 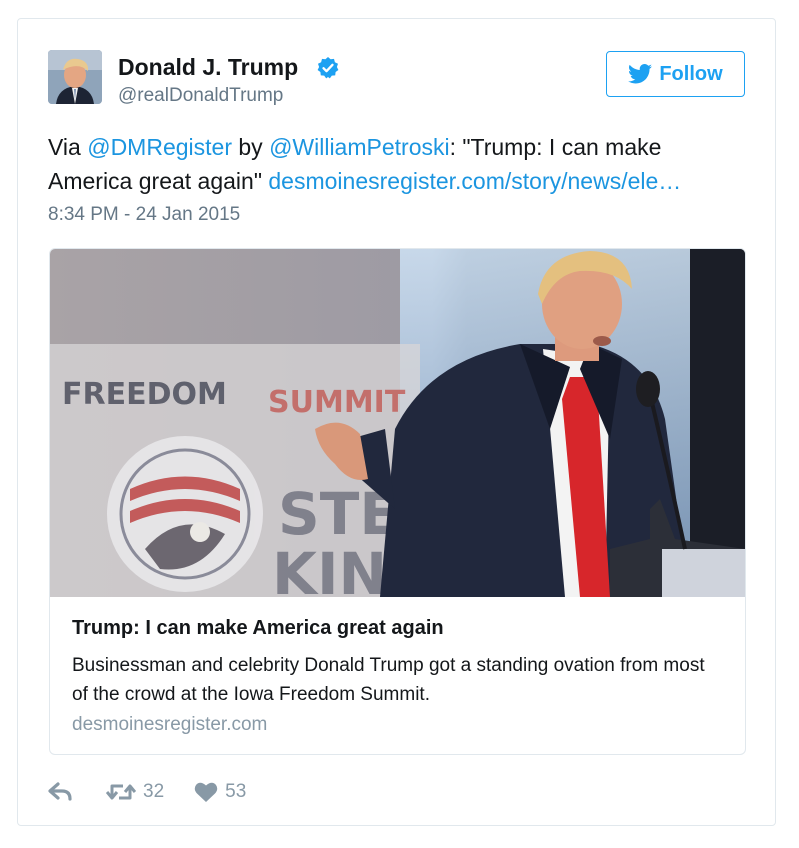 I want to click on reply-button, so click(x=61, y=792).